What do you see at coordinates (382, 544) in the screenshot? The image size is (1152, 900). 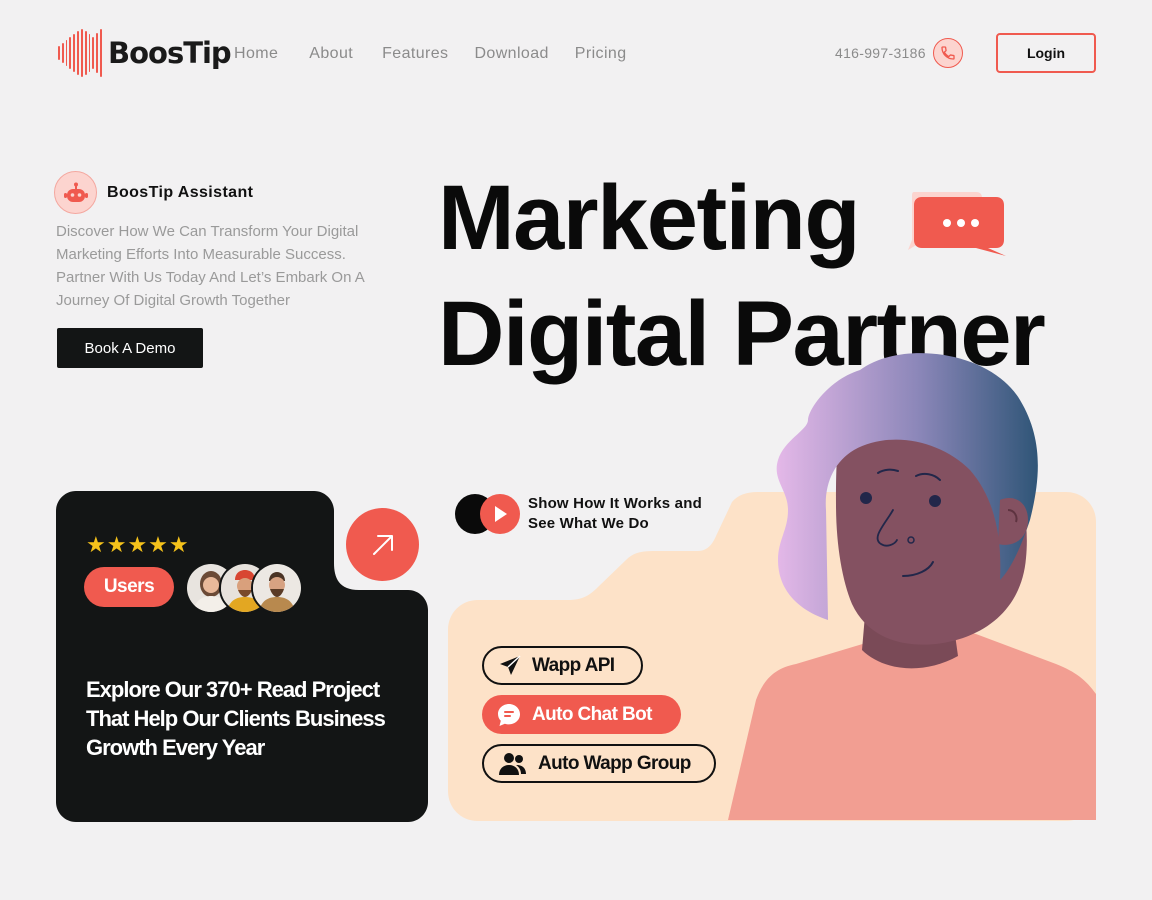 I see `arrow-up-right-icon` at bounding box center [382, 544].